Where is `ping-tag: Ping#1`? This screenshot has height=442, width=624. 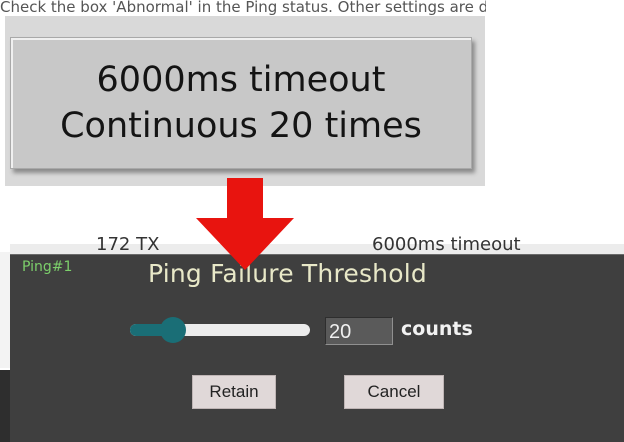
ping-tag: Ping#1 is located at coordinates (47, 267).